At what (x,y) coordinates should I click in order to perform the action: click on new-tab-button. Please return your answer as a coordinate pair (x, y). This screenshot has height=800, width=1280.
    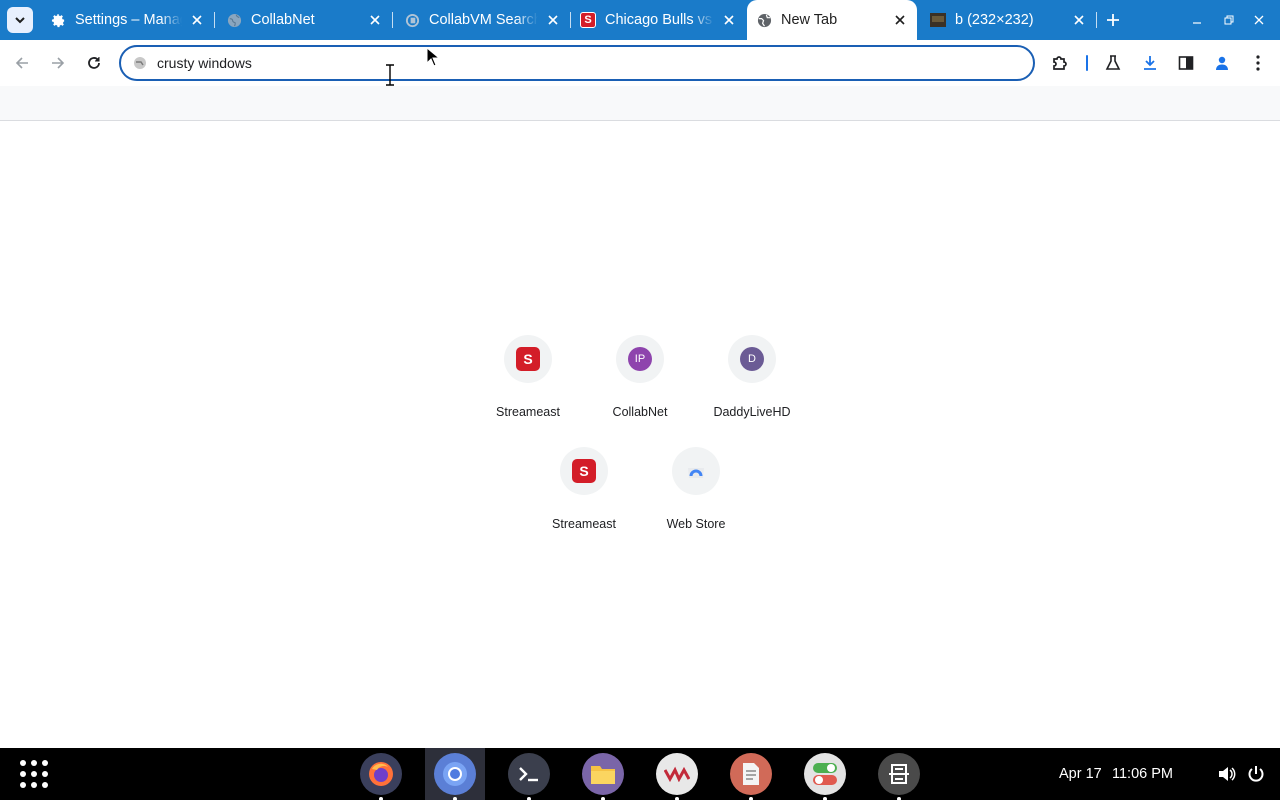
    Looking at the image, I should click on (1113, 20).